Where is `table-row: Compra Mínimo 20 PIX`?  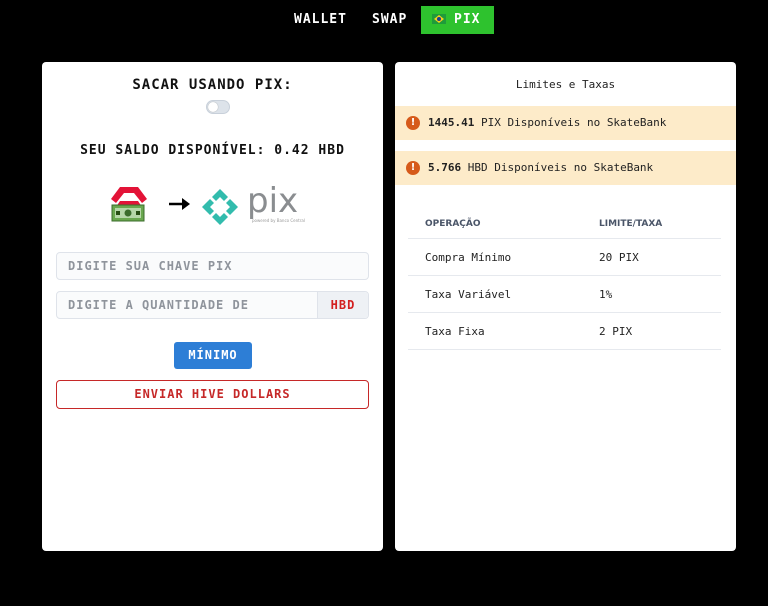 table-row: Compra Mínimo 20 PIX is located at coordinates (564, 257).